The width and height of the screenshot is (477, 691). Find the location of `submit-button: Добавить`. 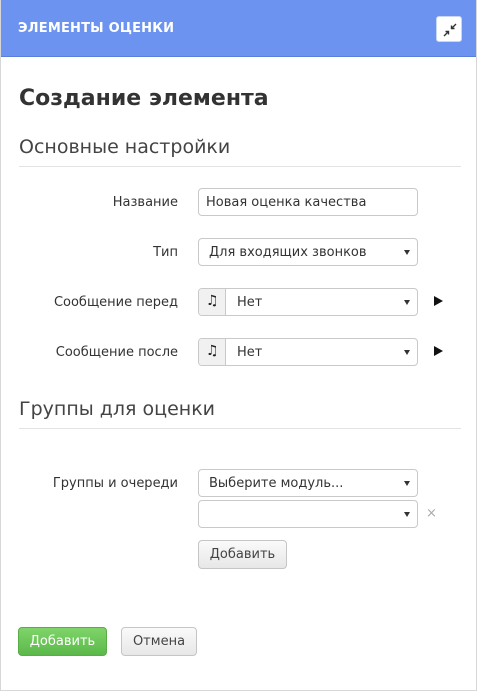

submit-button: Добавить is located at coordinates (62, 641).